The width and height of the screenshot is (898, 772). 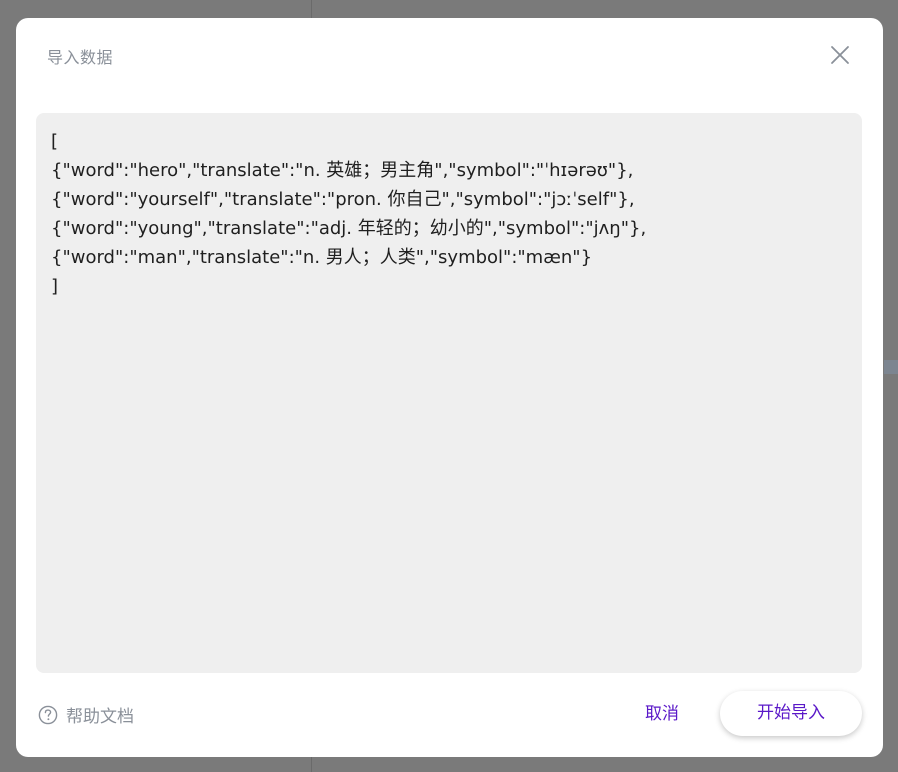 What do you see at coordinates (662, 714) in the screenshot?
I see `cancel-button: 取消` at bounding box center [662, 714].